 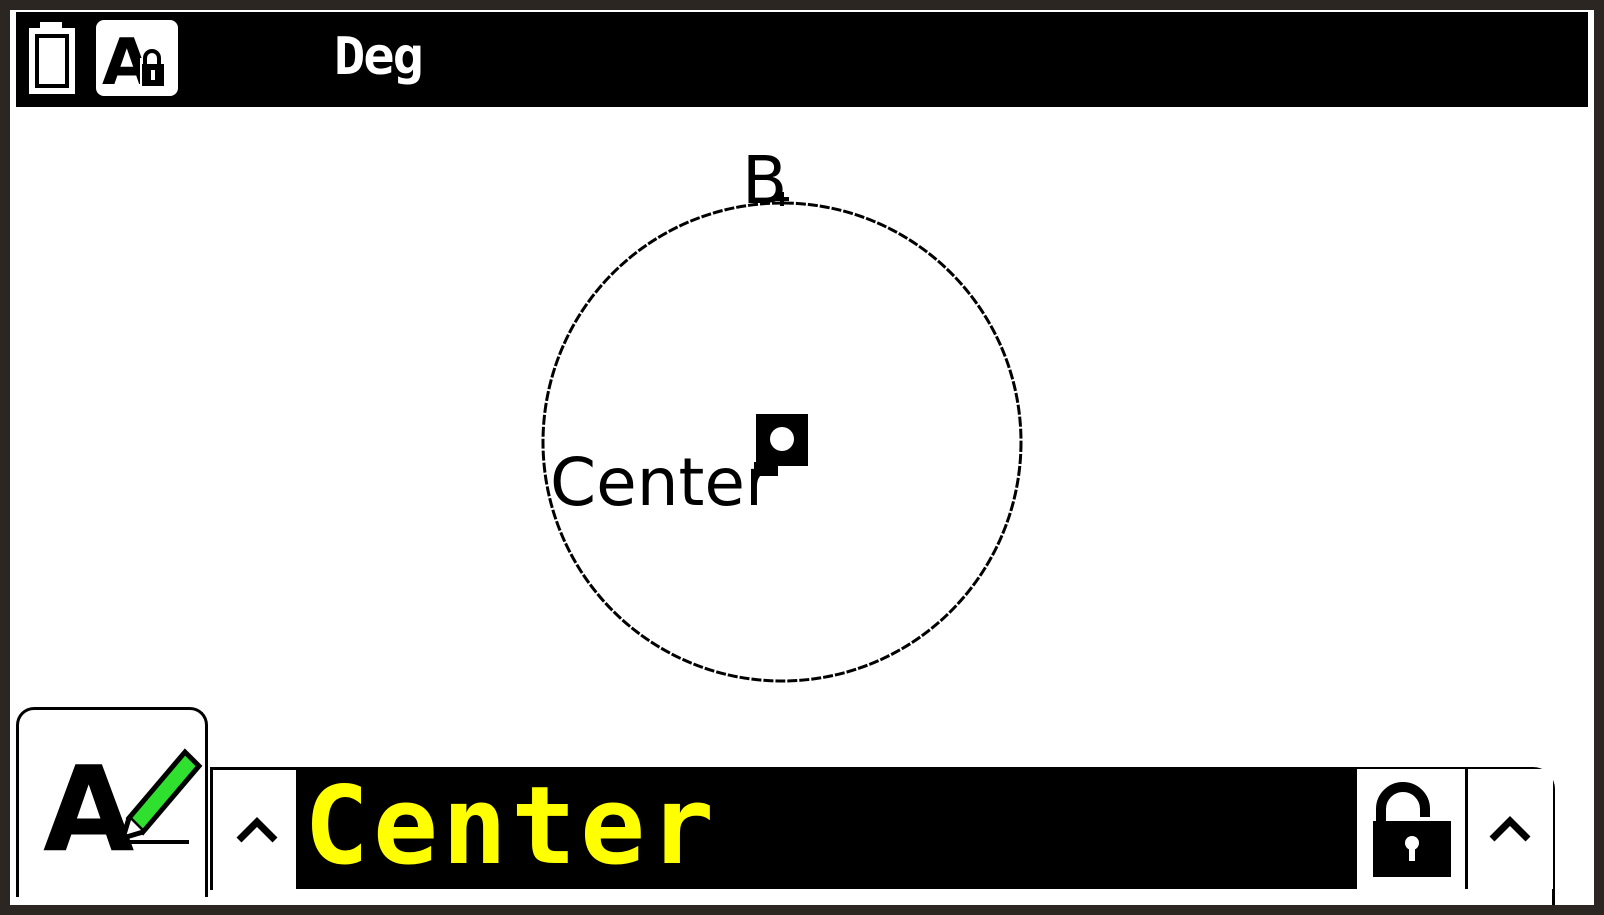 What do you see at coordinates (782, 439) in the screenshot?
I see `center-point-dot` at bounding box center [782, 439].